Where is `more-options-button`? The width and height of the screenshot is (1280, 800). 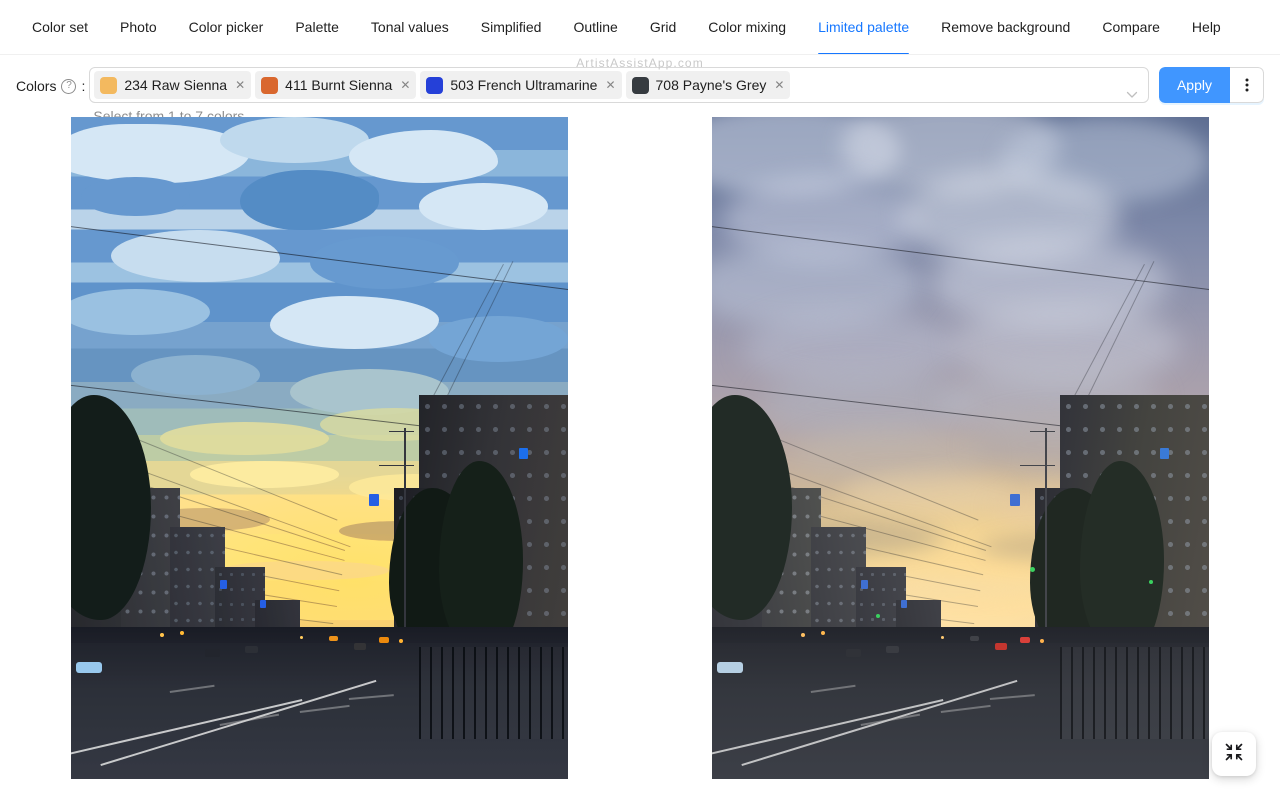 more-options-button is located at coordinates (1247, 85).